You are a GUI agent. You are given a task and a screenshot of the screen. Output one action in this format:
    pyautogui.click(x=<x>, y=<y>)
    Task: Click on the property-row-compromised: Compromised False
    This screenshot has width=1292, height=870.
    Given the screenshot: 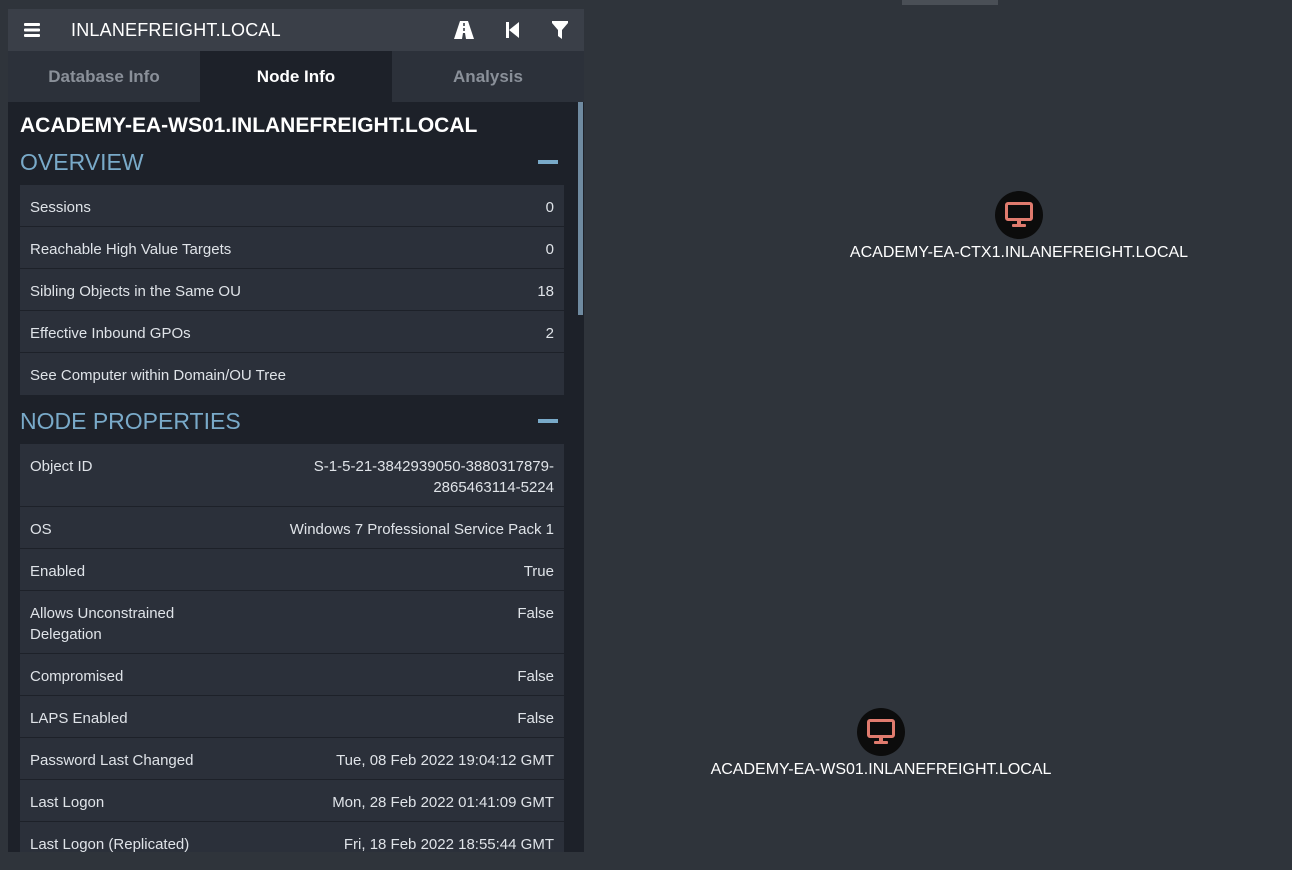 What is the action you would take?
    pyautogui.click(x=292, y=675)
    